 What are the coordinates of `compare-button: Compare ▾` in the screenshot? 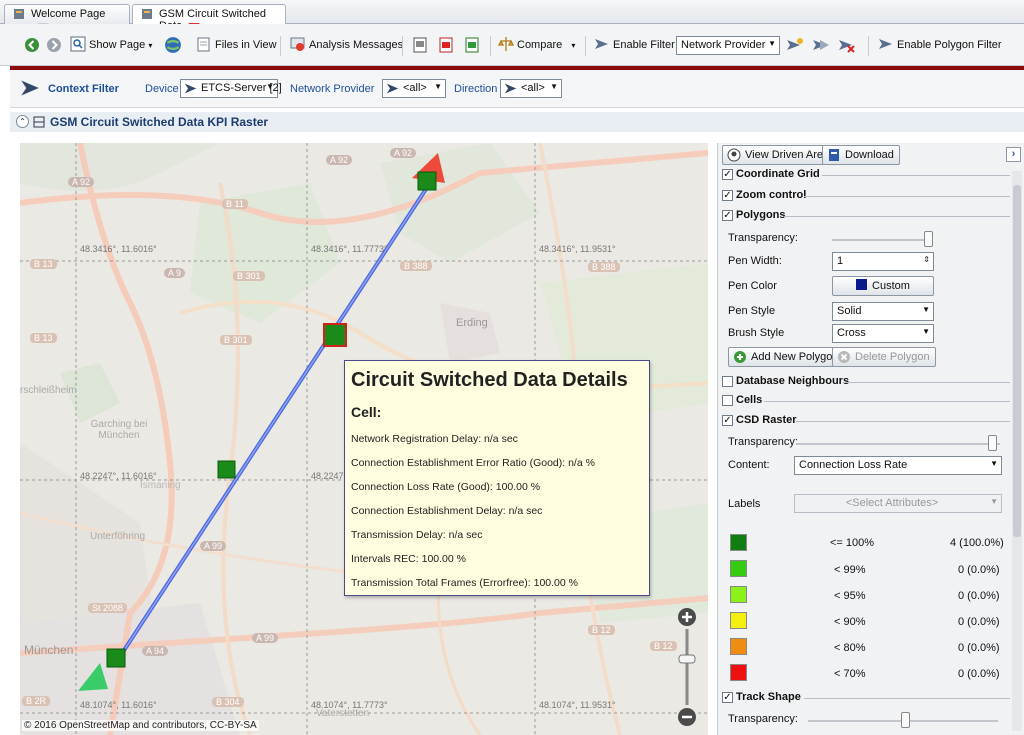 It's located at (536, 46).